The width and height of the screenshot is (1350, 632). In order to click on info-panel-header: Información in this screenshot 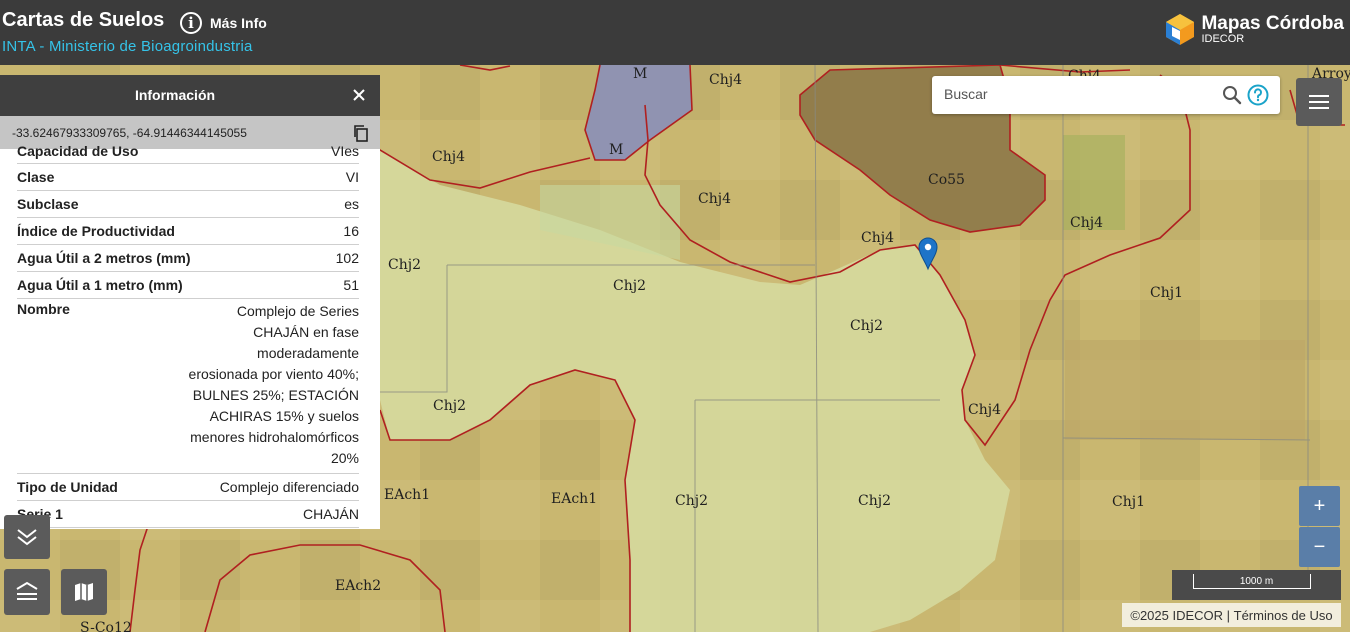, I will do `click(190, 95)`.